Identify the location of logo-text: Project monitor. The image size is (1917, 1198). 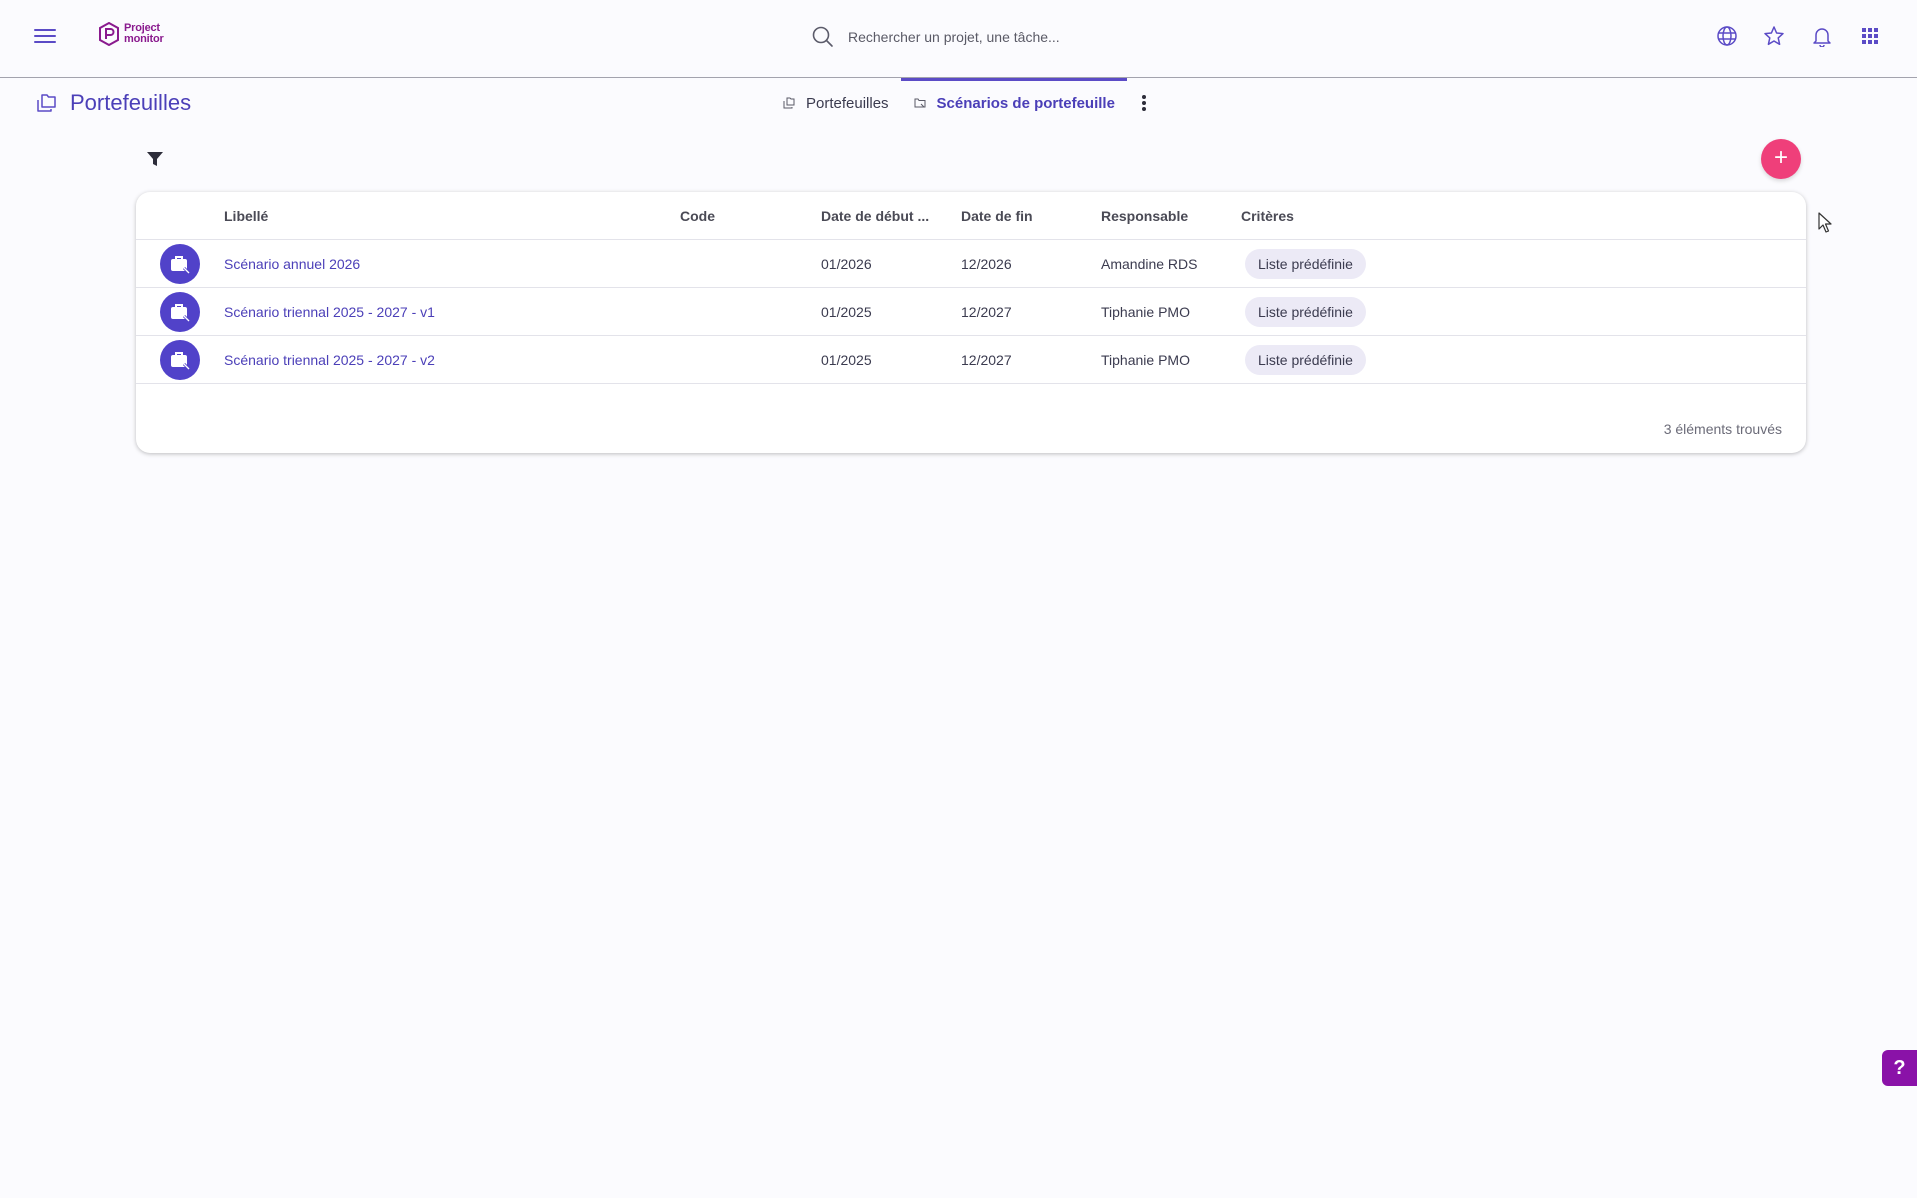
(144, 34).